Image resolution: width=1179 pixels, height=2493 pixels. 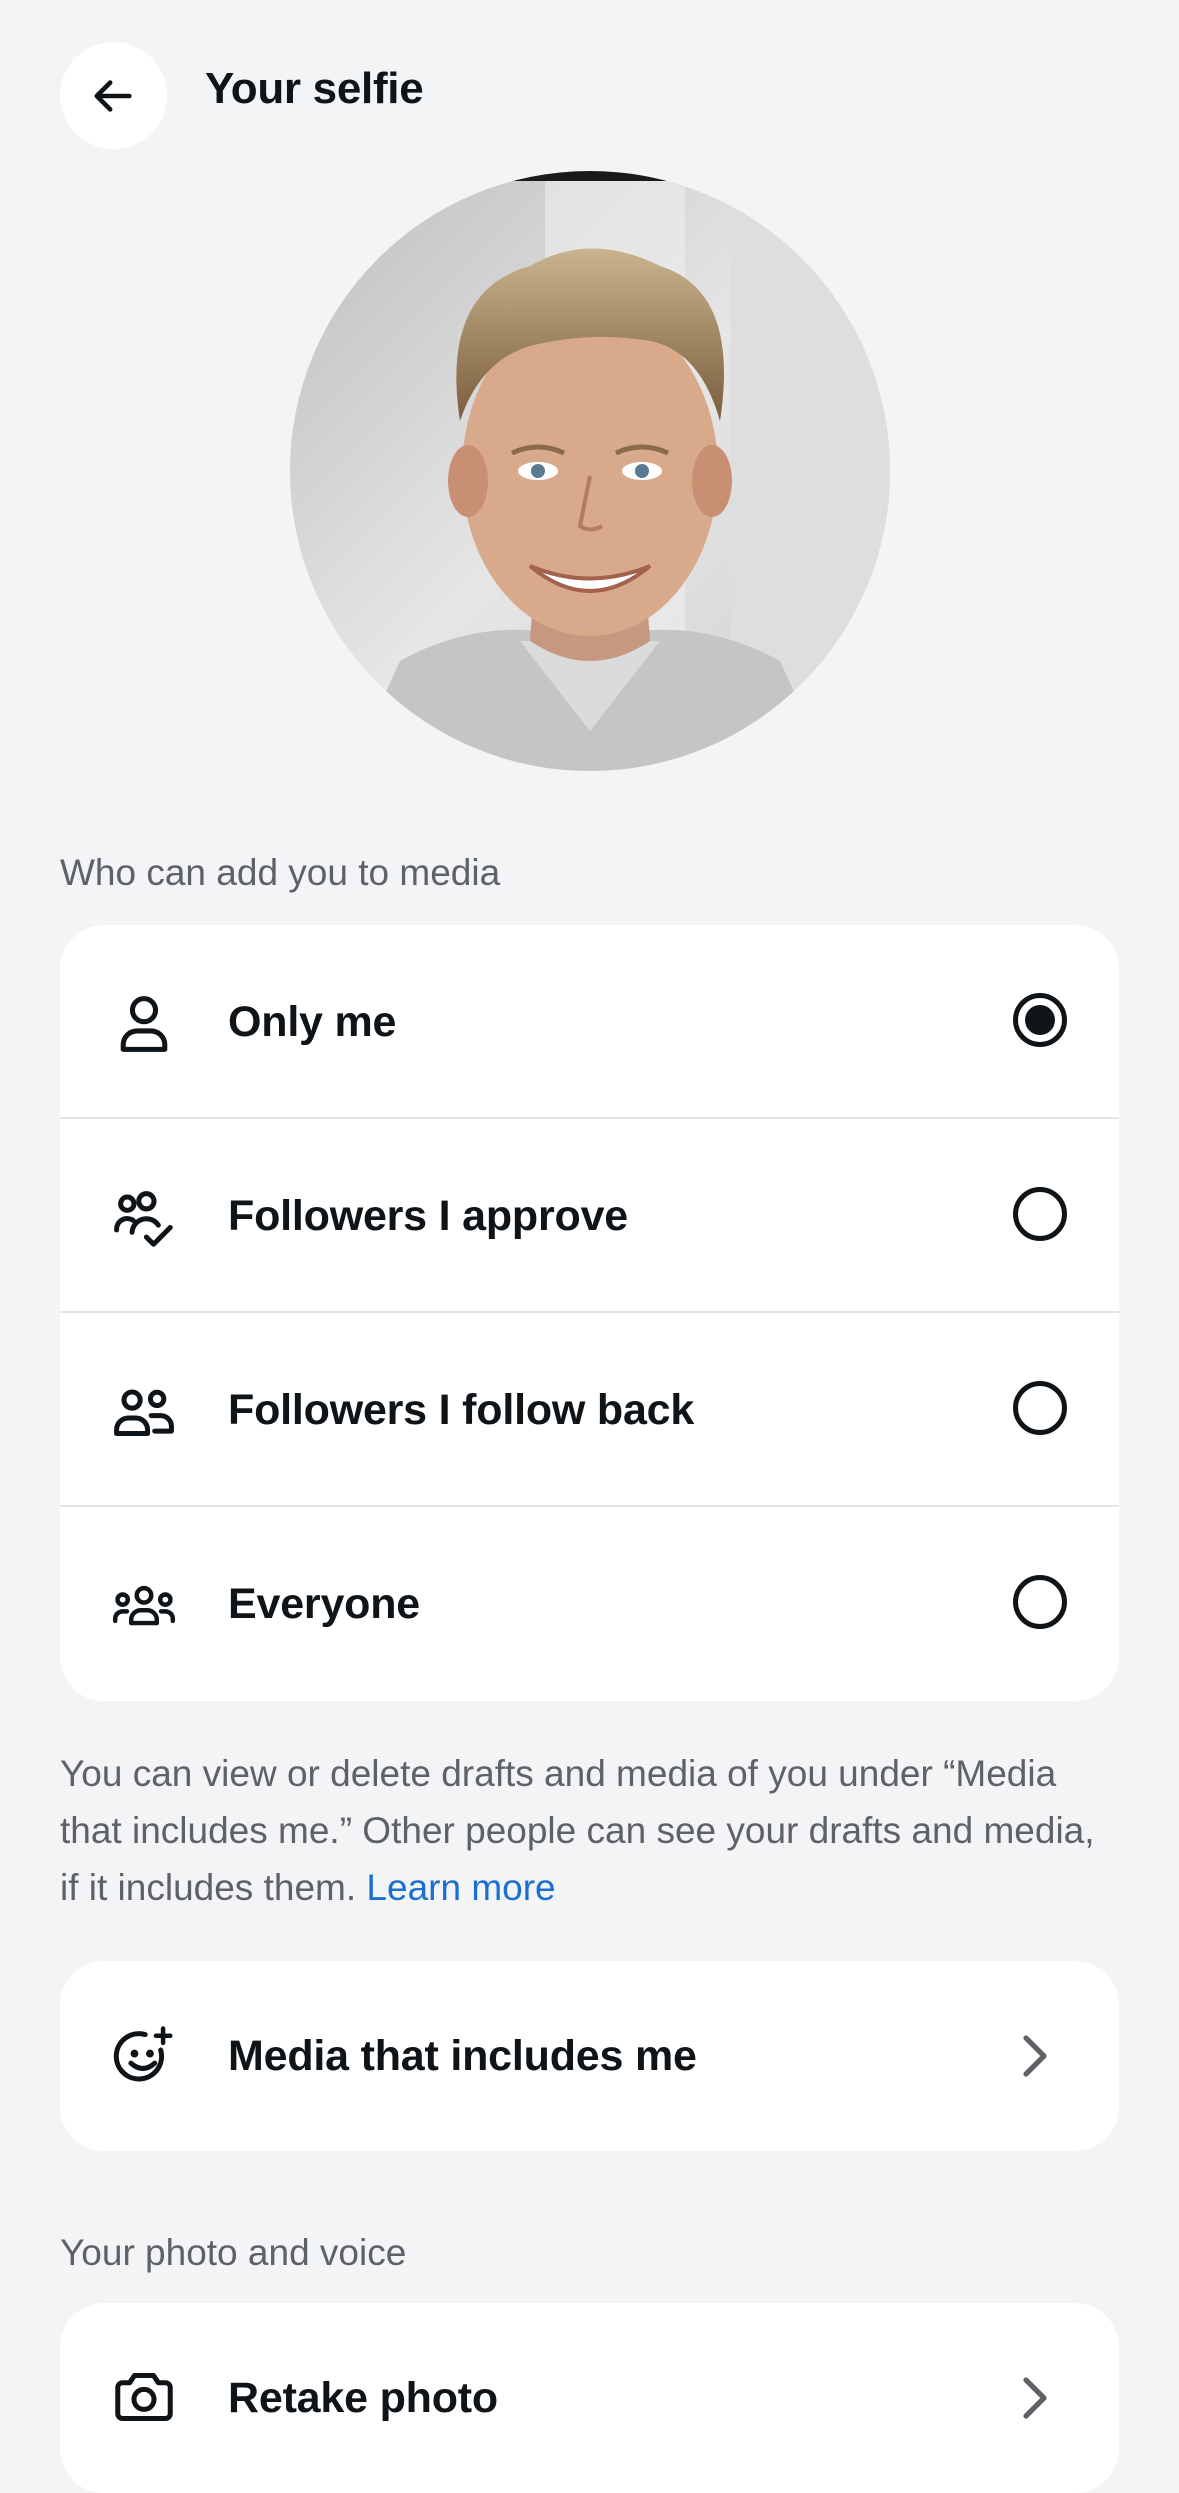 I want to click on radio-followers-i-approve, so click(x=1040, y=1214).